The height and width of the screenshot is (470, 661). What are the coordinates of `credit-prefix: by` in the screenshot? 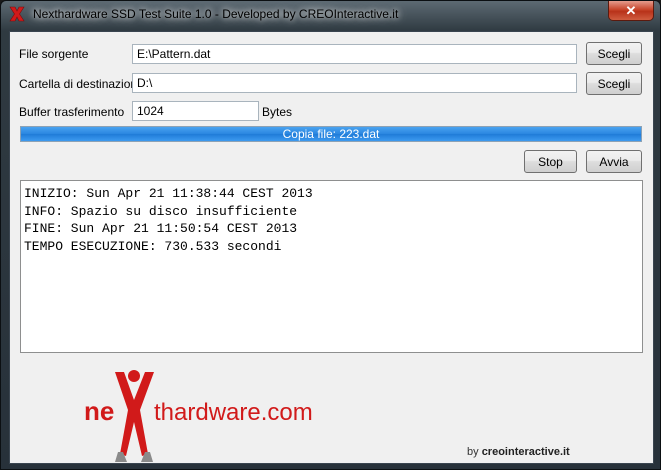 It's located at (474, 452).